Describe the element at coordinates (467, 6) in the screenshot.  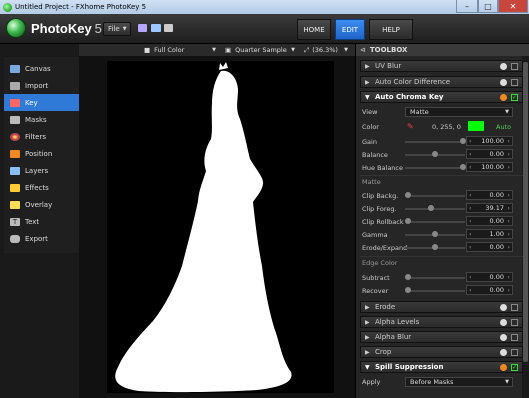
I see `minimize-button: –` at that location.